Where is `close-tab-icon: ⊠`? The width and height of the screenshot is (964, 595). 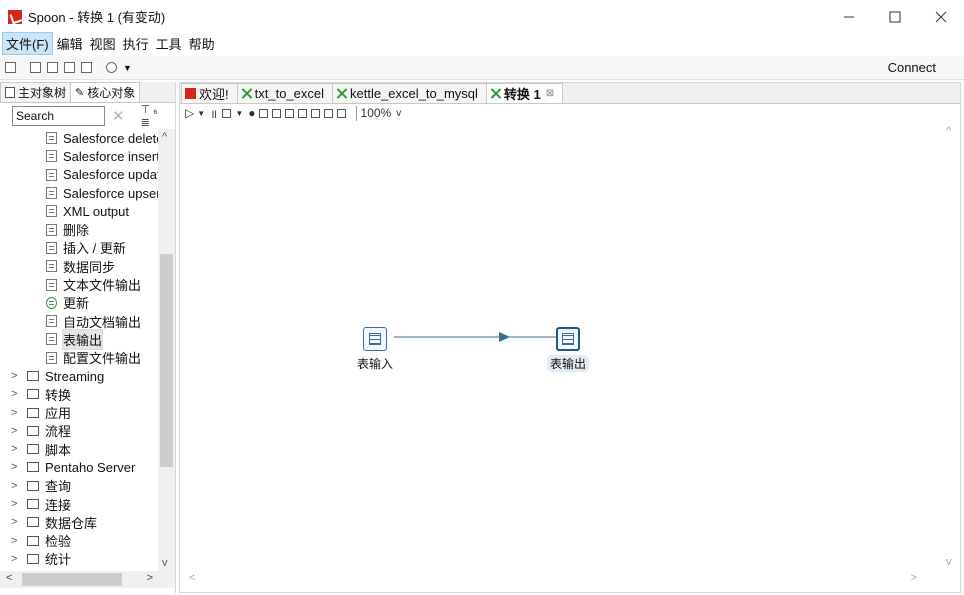 close-tab-icon: ⊠ is located at coordinates (550, 93).